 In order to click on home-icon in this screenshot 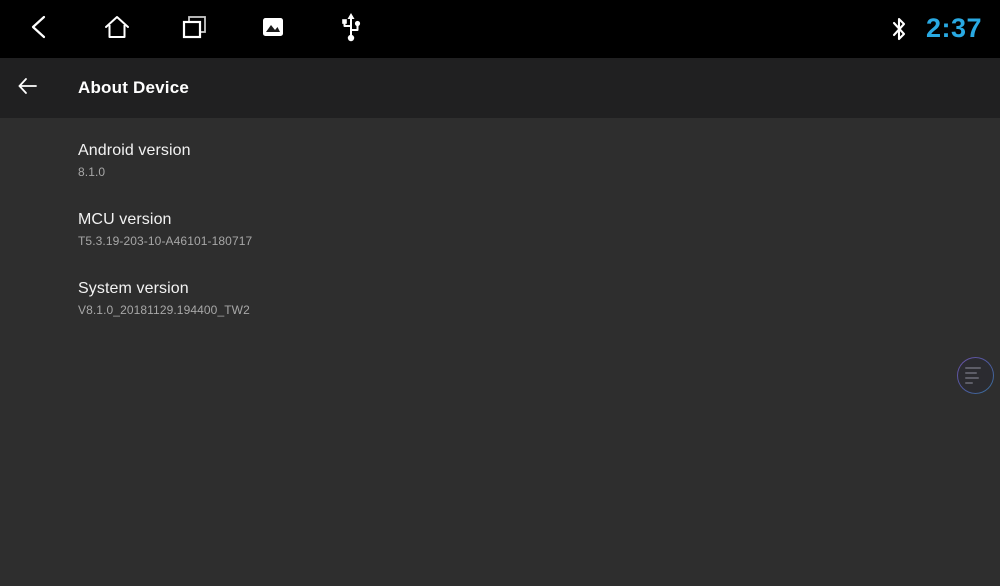, I will do `click(117, 29)`.